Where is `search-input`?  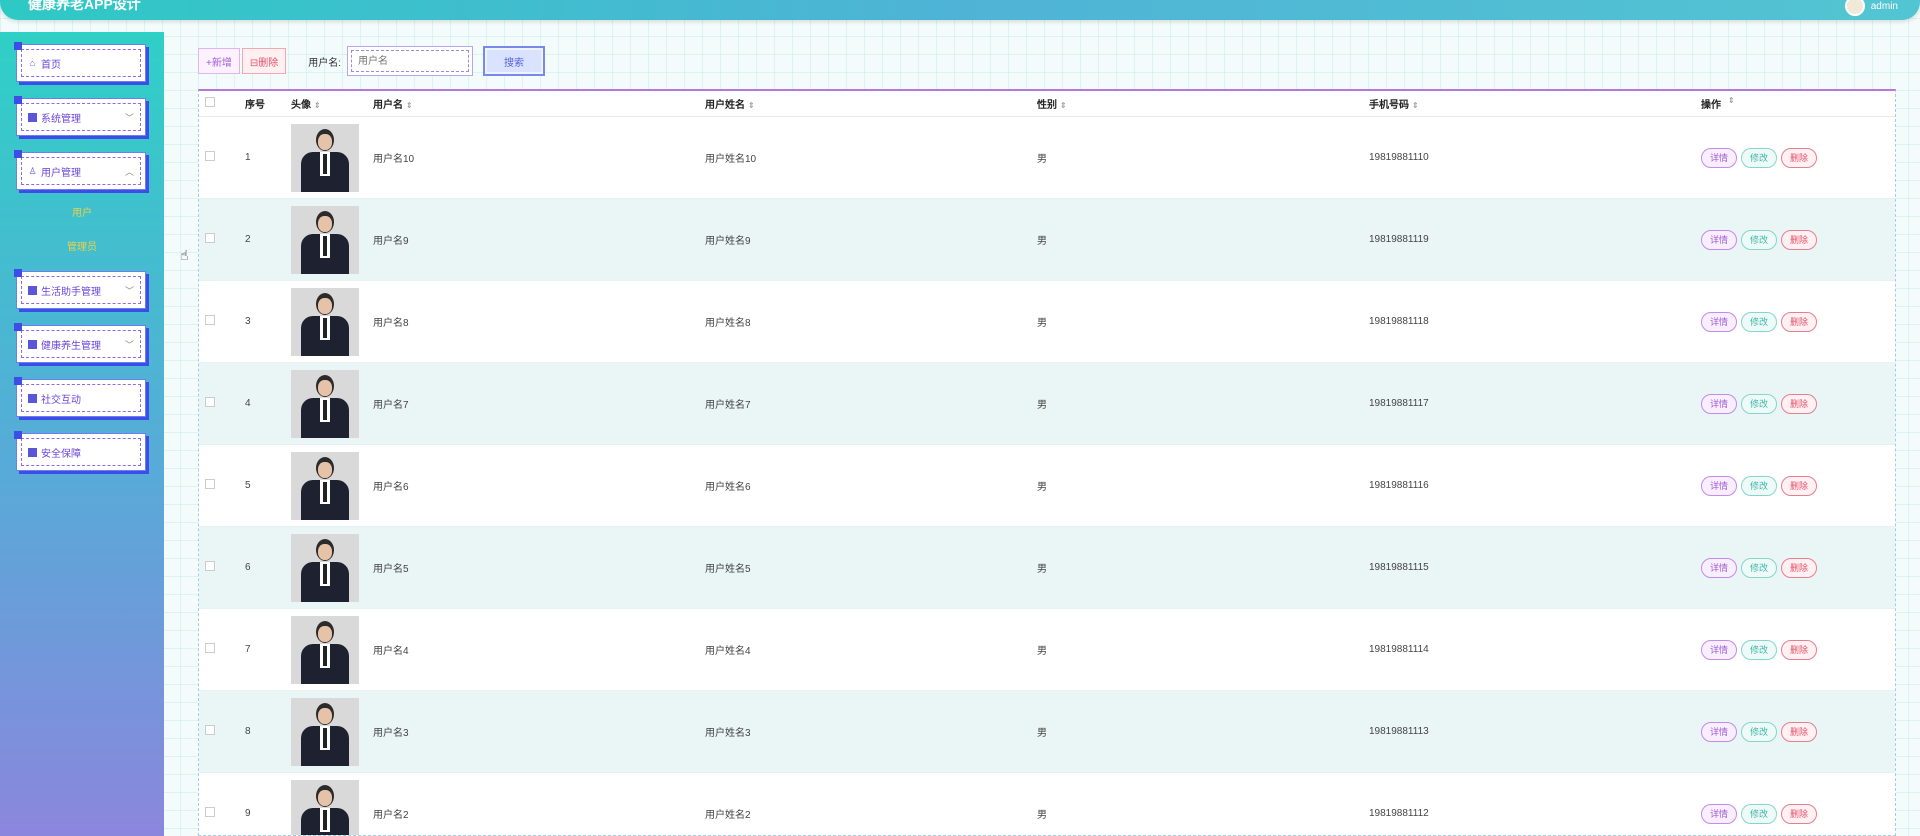 search-input is located at coordinates (410, 61).